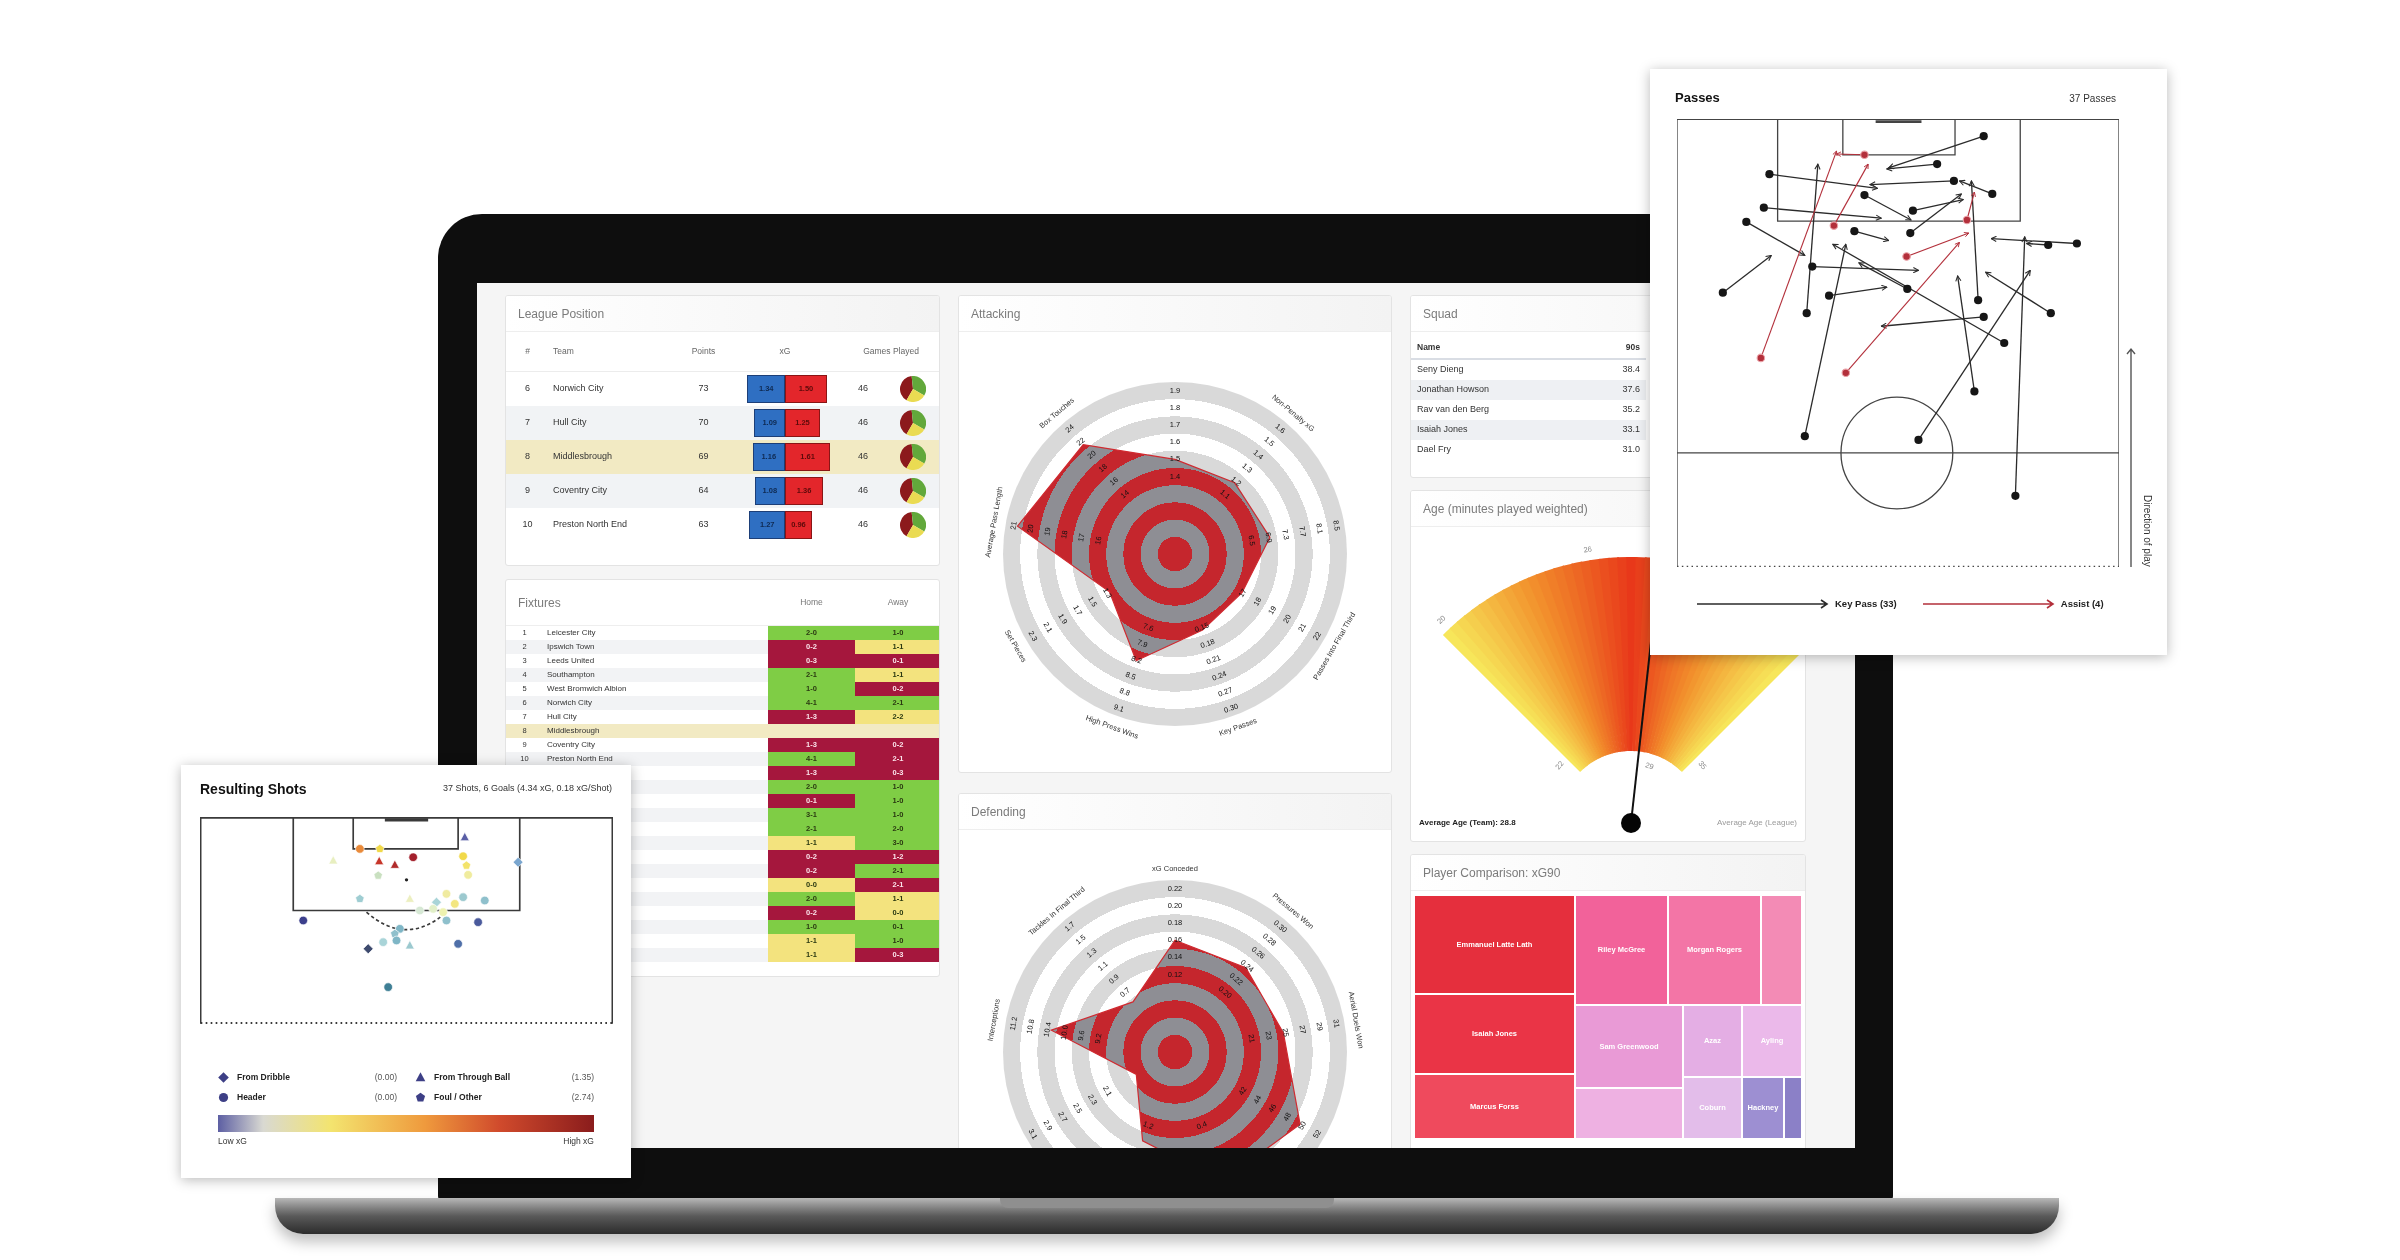 The image size is (2400, 1260). Describe the element at coordinates (703, 525) in the screenshot. I see `table-cell: 63` at that location.